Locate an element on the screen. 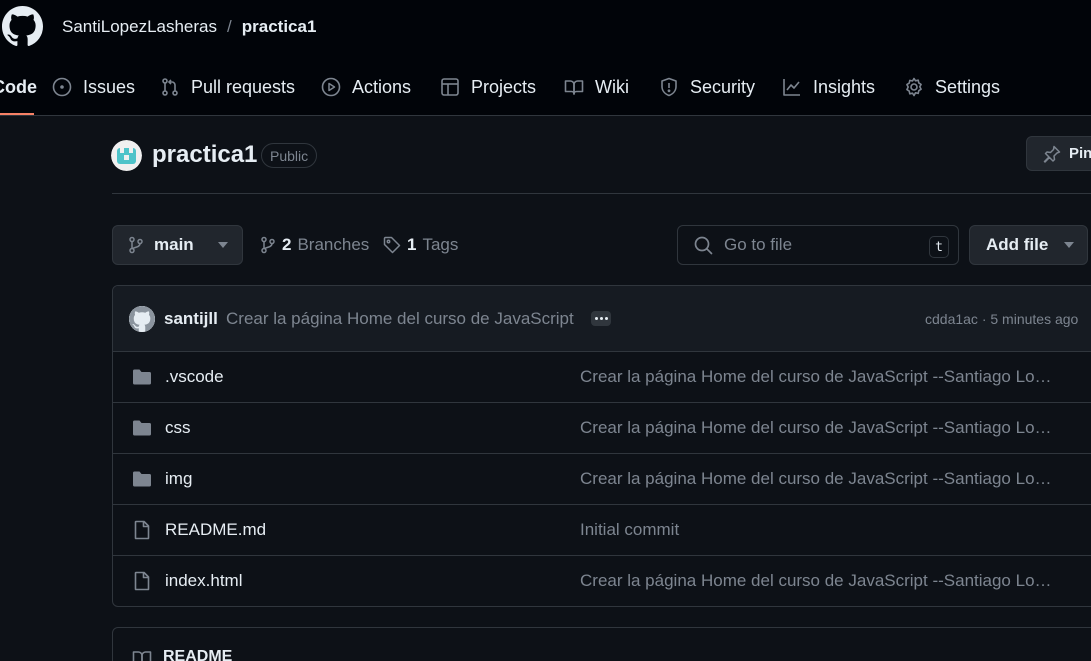 This screenshot has height=661, width=1091. pin-icon is located at coordinates (1052, 154).